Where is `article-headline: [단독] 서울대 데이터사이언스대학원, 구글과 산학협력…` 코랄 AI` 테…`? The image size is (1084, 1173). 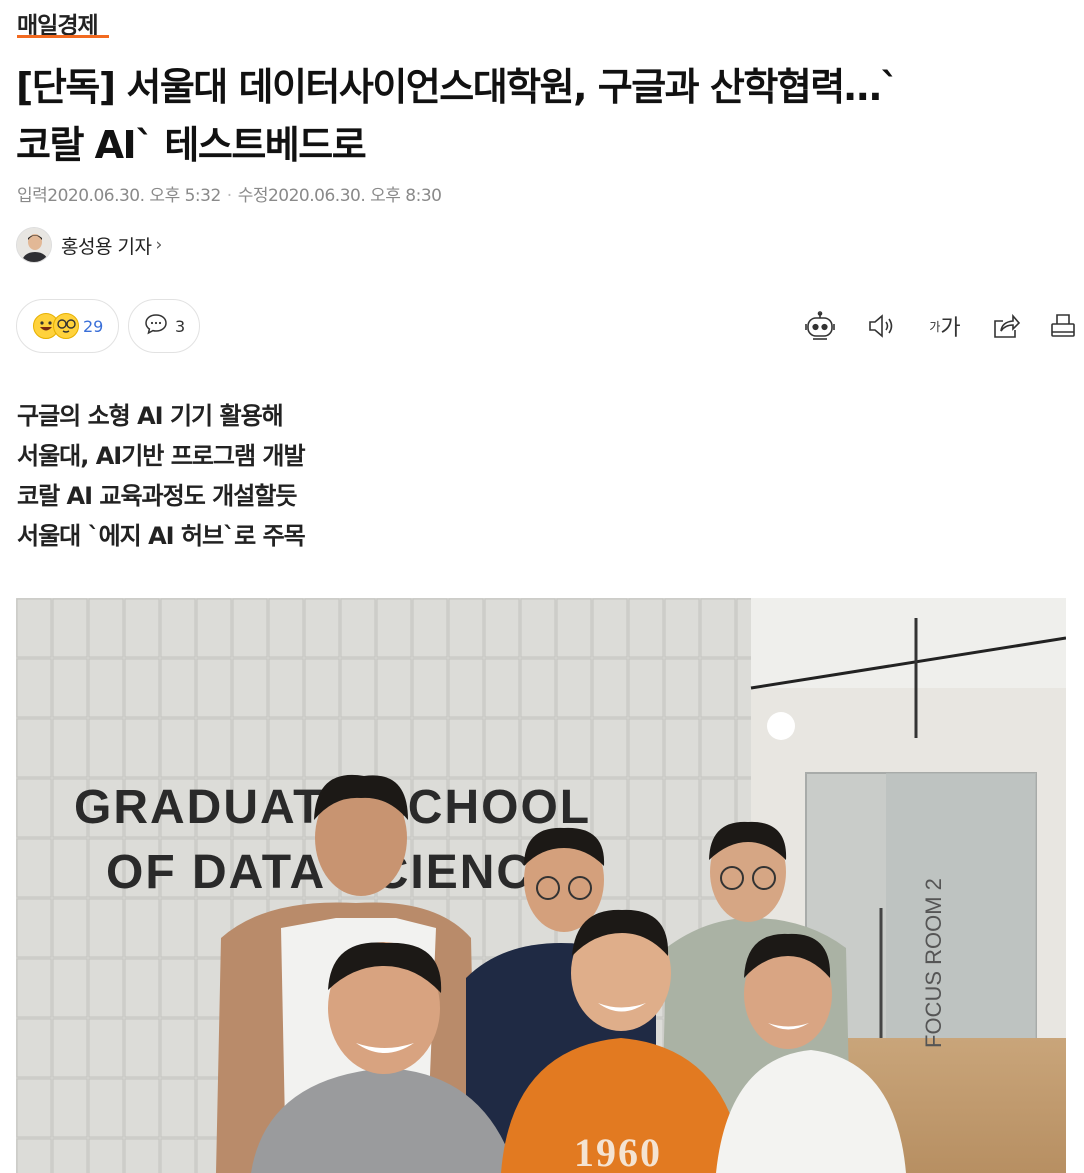 article-headline: [단독] 서울대 데이터사이언스대학원, 구글과 산학협력…` 코랄 AI` 테… is located at coordinates (546, 116).